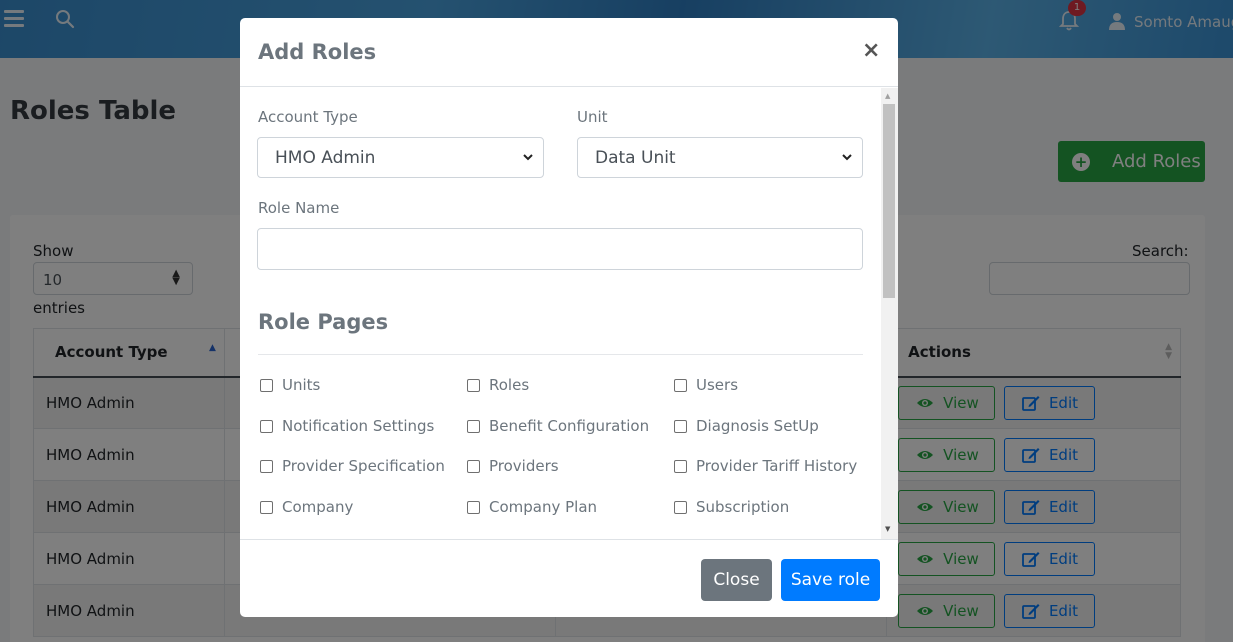 This screenshot has height=642, width=1233. Describe the element at coordinates (290, 385) in the screenshot. I see `checkbox-units: Units` at that location.